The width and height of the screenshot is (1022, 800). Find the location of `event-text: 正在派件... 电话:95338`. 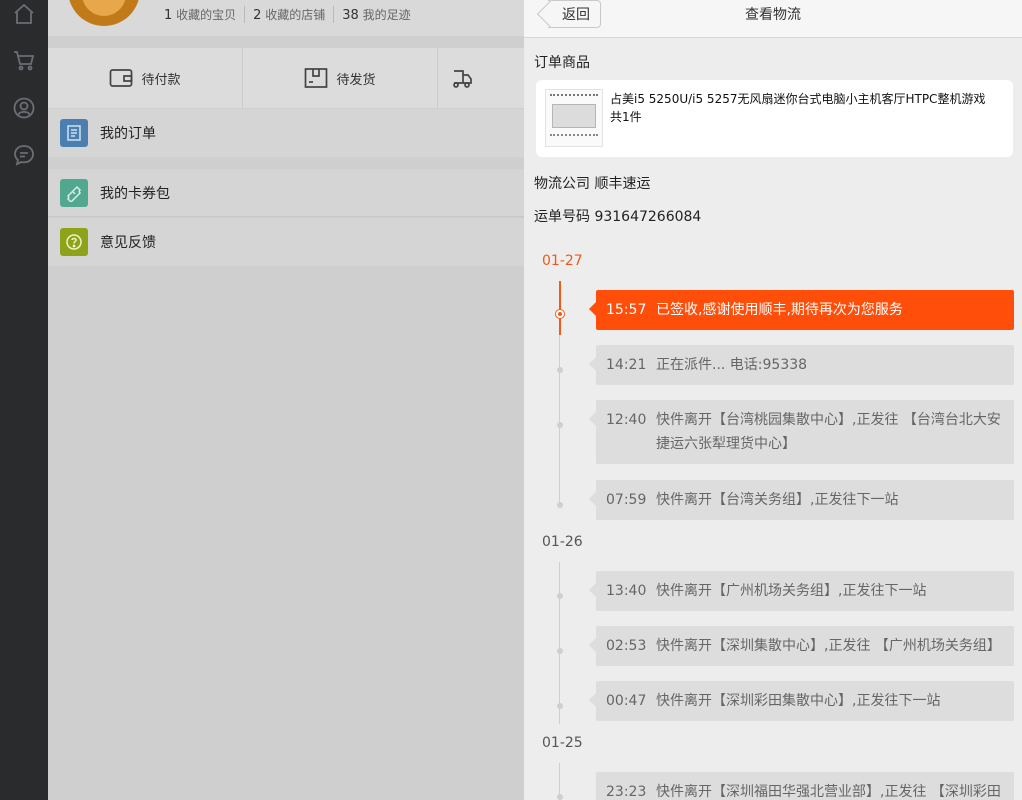

event-text: 正在派件... 电话:95338 is located at coordinates (732, 365).